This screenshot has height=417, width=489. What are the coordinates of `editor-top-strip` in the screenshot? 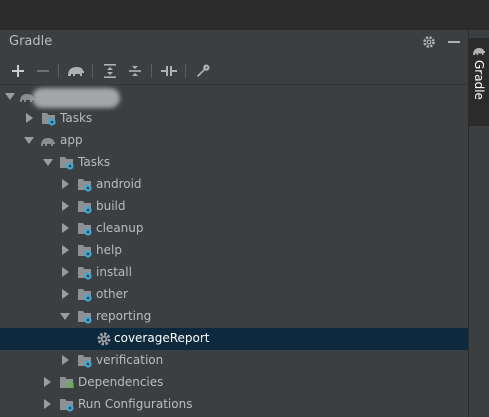 It's located at (244, 15).